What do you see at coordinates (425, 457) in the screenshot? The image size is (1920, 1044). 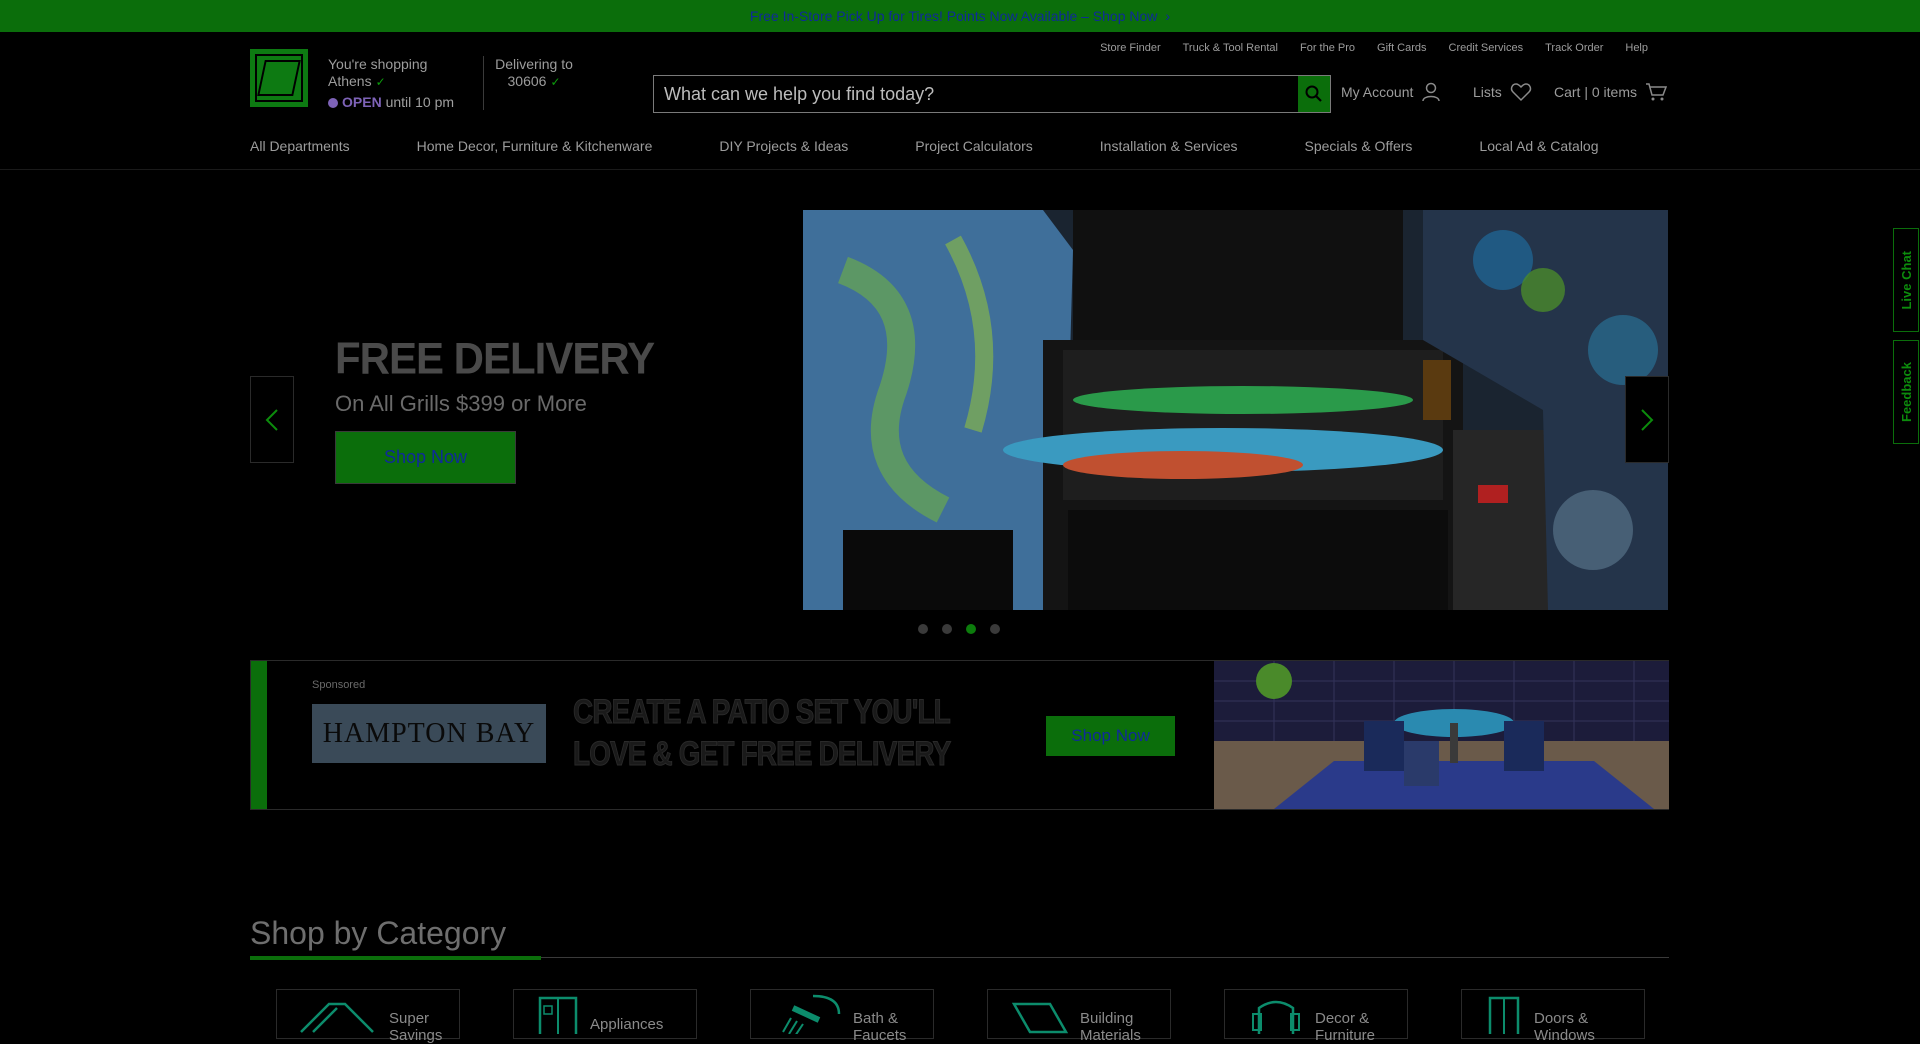 I see `hero-shop-now-button: Shop Now` at bounding box center [425, 457].